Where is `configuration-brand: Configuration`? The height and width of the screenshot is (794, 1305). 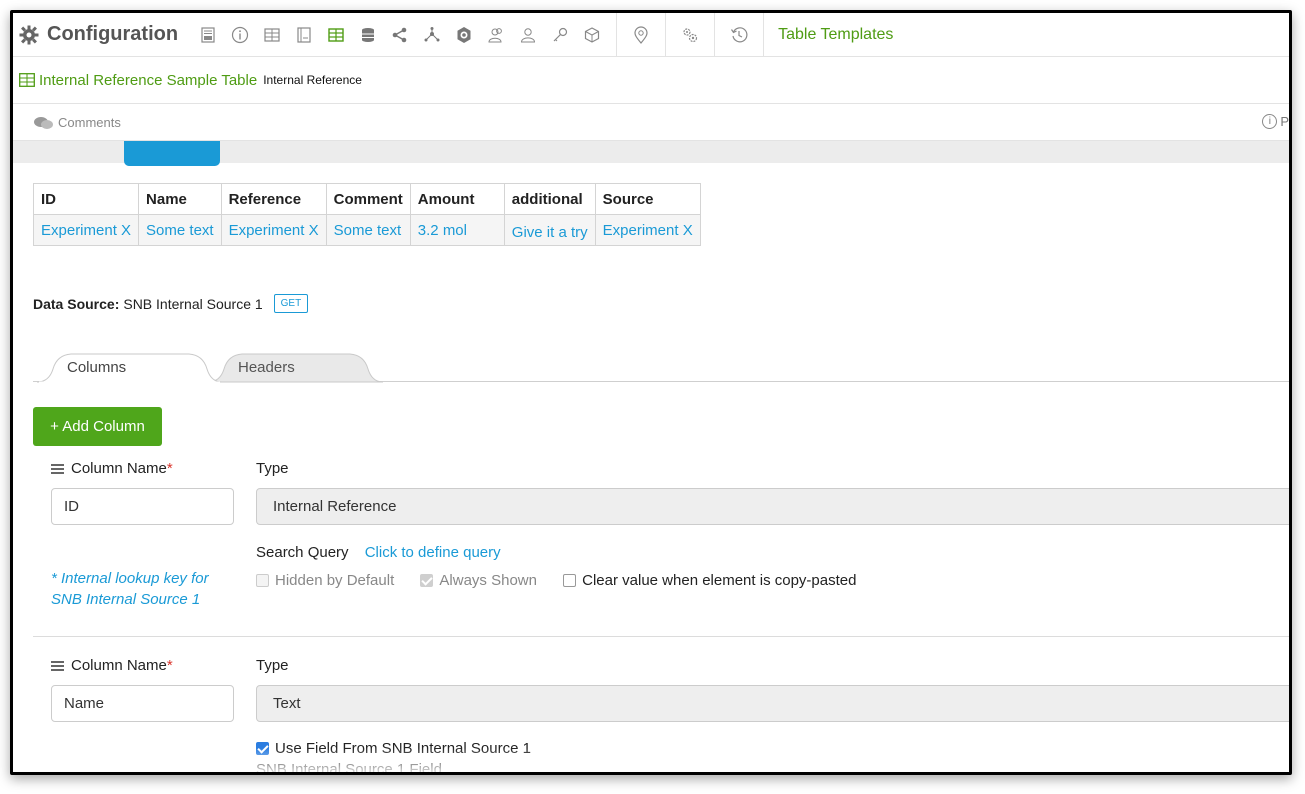 configuration-brand: Configuration is located at coordinates (95, 34).